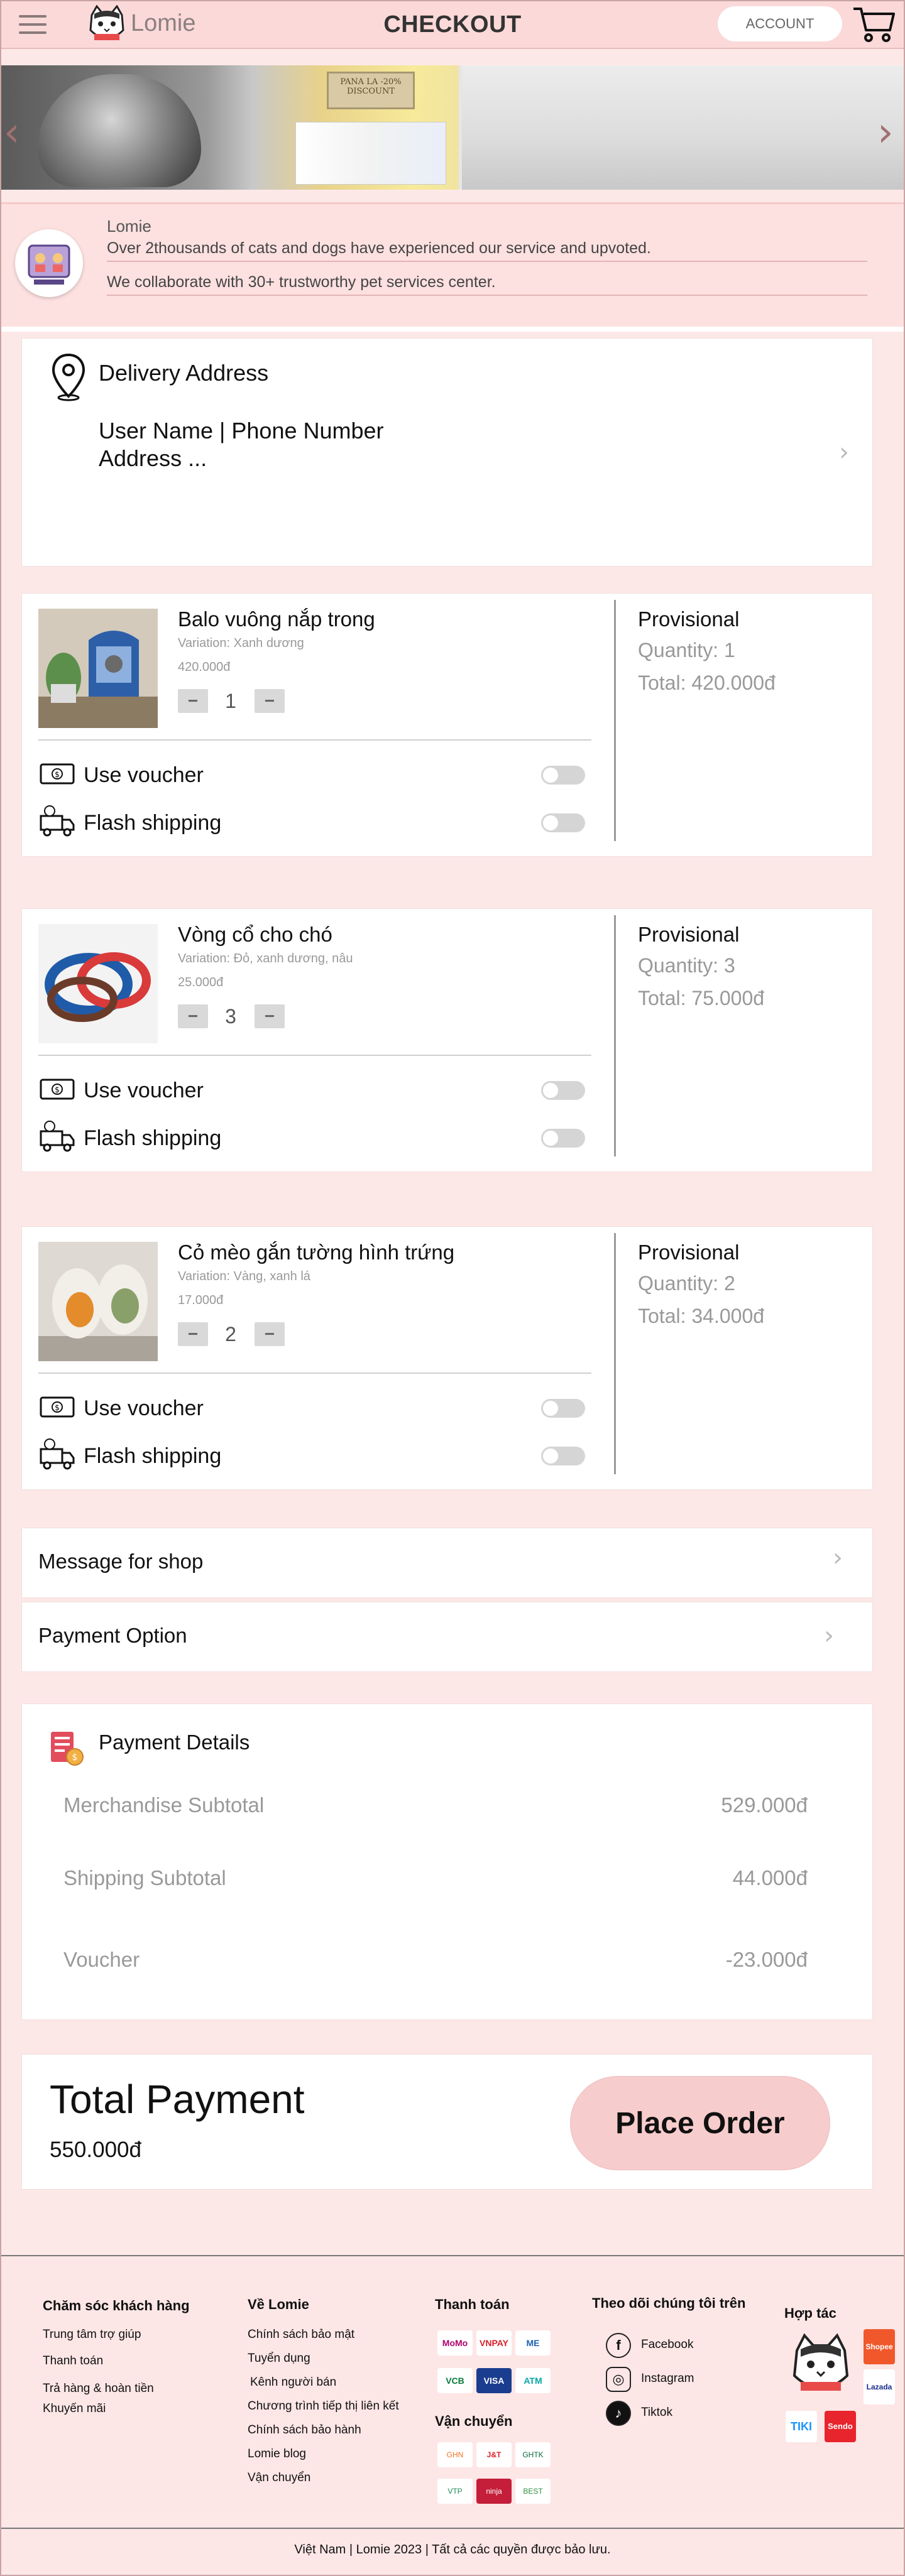 Image resolution: width=905 pixels, height=2576 pixels. I want to click on quantity-value: 3, so click(230, 1016).